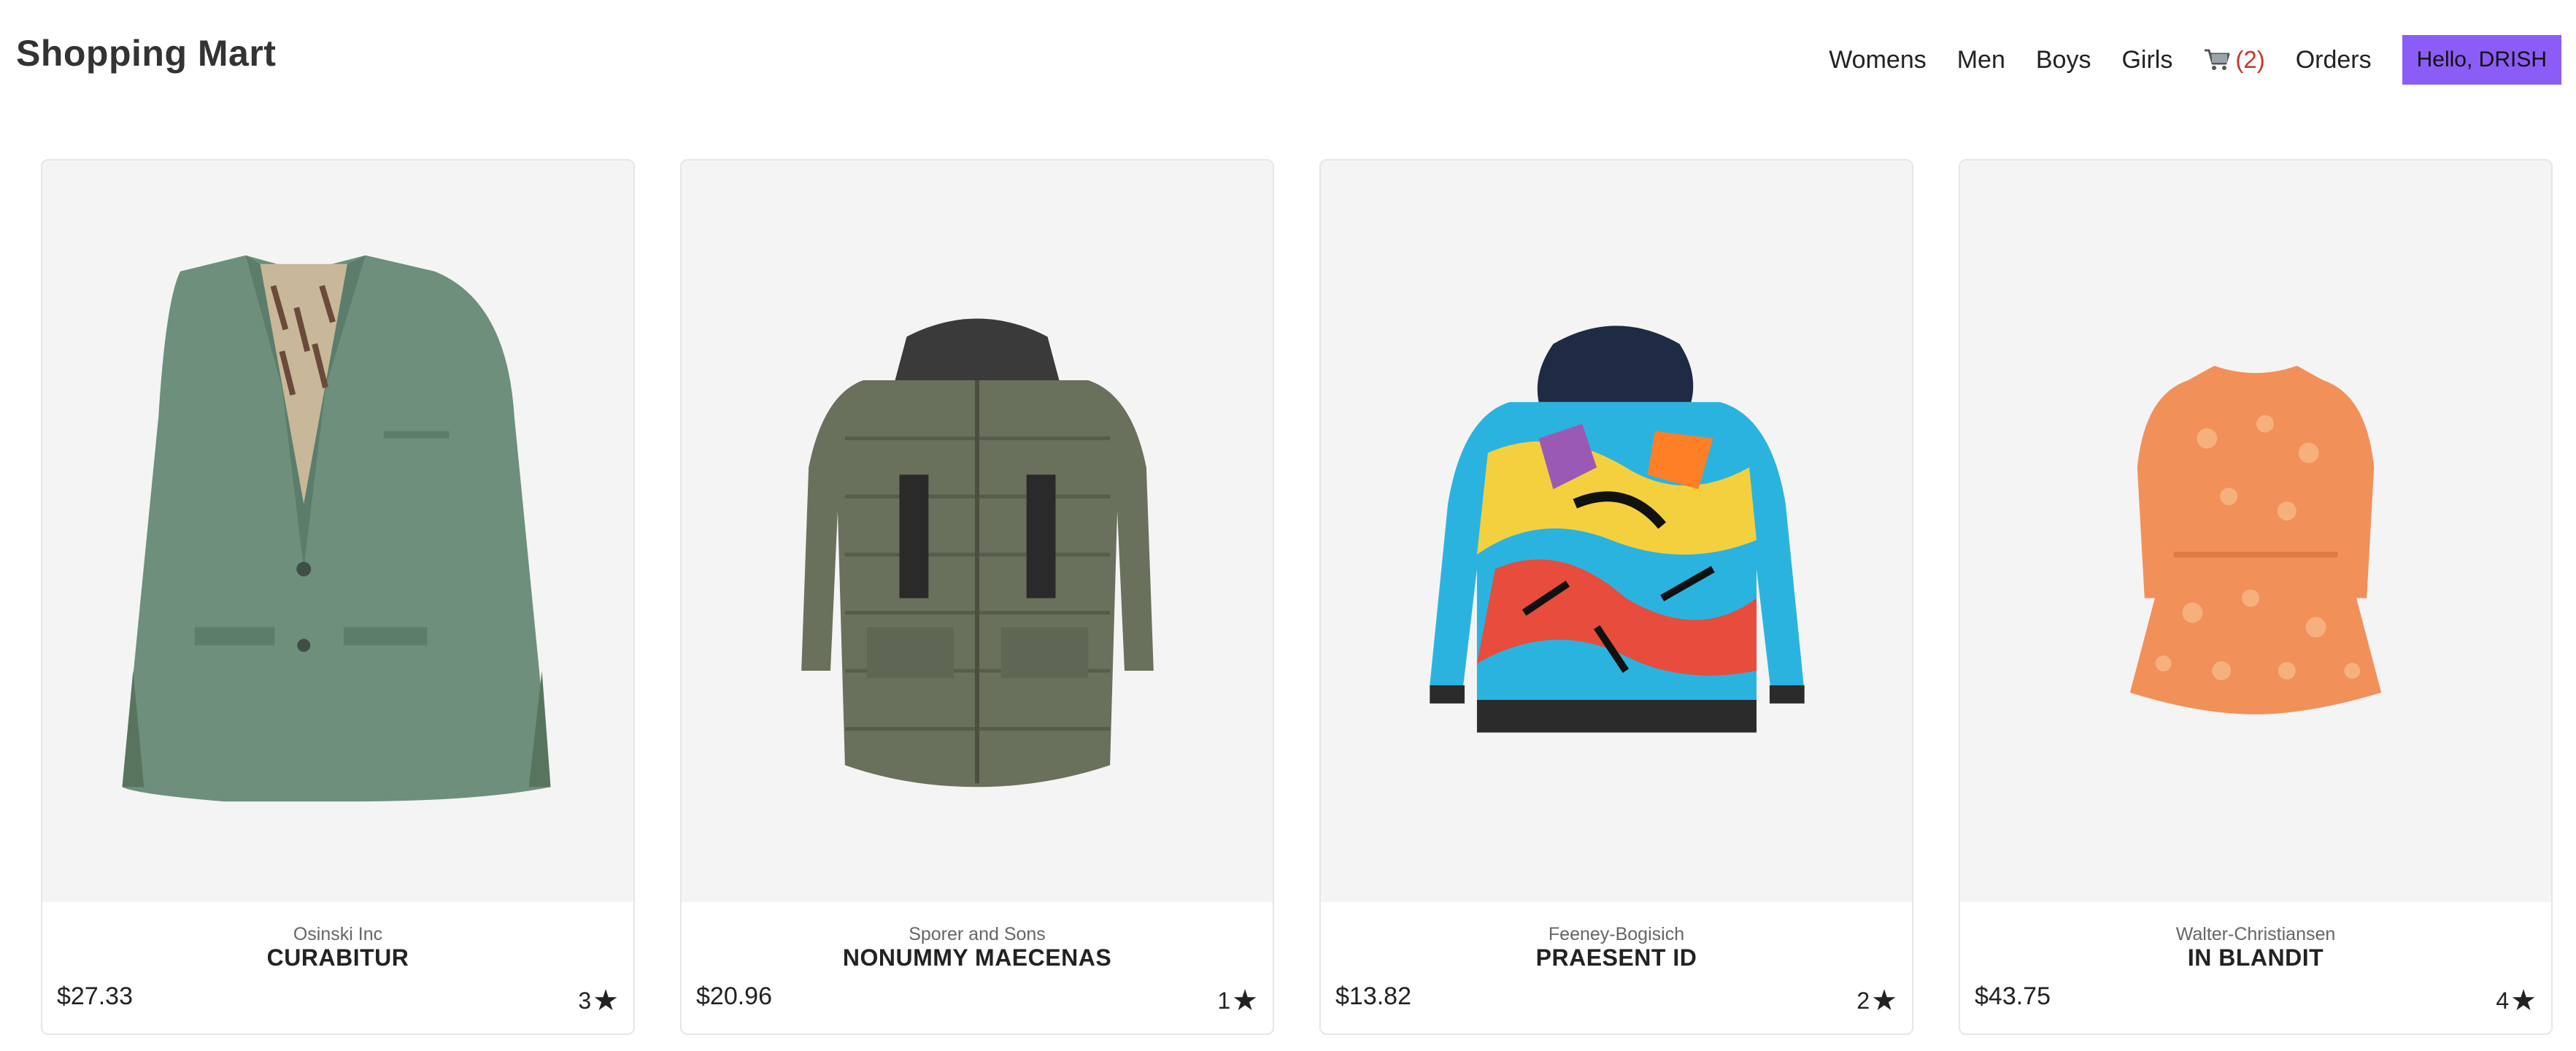  I want to click on product-name: CURABITUR, so click(337, 957).